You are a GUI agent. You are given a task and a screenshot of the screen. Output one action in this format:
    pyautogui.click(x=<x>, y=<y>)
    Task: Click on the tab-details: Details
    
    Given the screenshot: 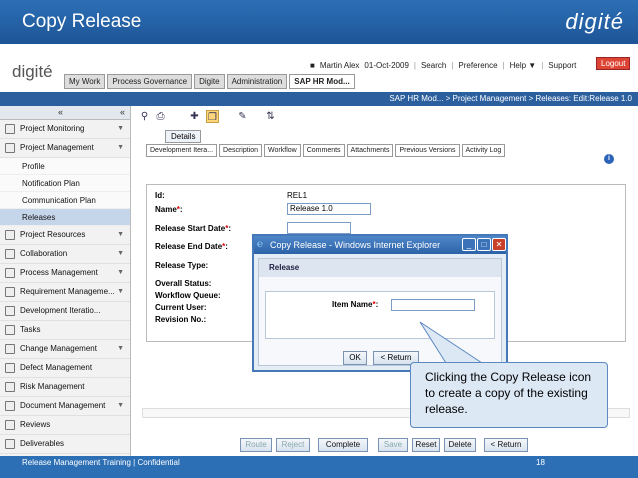 What is the action you would take?
    pyautogui.click(x=183, y=136)
    